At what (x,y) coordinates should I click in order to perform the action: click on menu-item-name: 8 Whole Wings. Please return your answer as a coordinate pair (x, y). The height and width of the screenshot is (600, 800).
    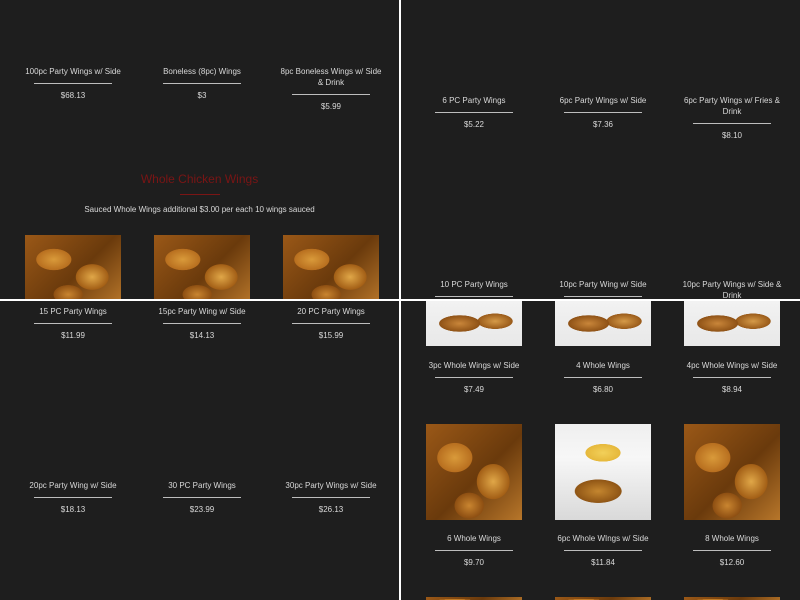
    Looking at the image, I should click on (732, 538).